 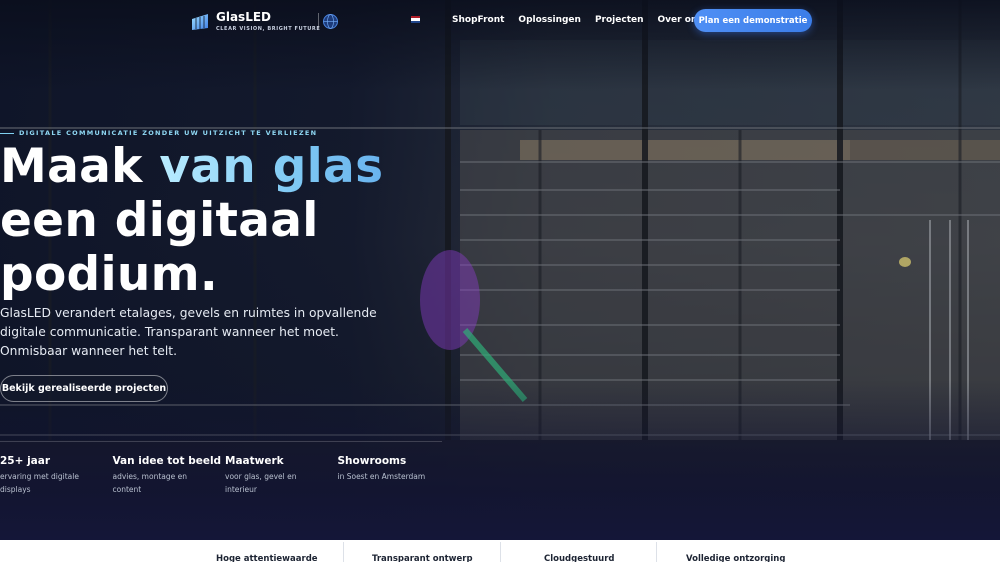 I want to click on brand-logo: GlasLED CLEAR VISION, BRIGHT FUTURE, so click(x=255, y=21).